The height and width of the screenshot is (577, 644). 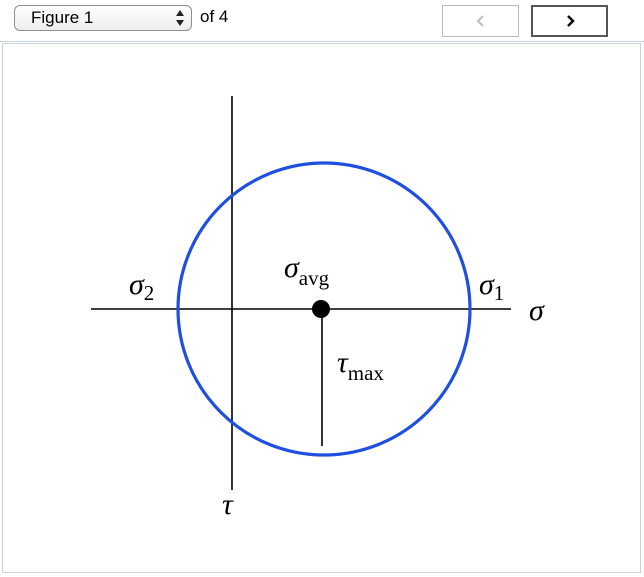 What do you see at coordinates (322, 21) in the screenshot?
I see `figure-toolbar: Figure 1 of 4` at bounding box center [322, 21].